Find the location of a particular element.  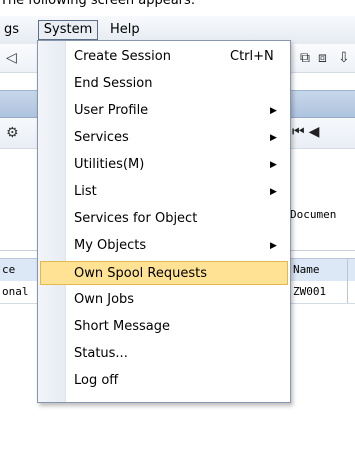

menu-item-label: Own Jobs is located at coordinates (104, 299).